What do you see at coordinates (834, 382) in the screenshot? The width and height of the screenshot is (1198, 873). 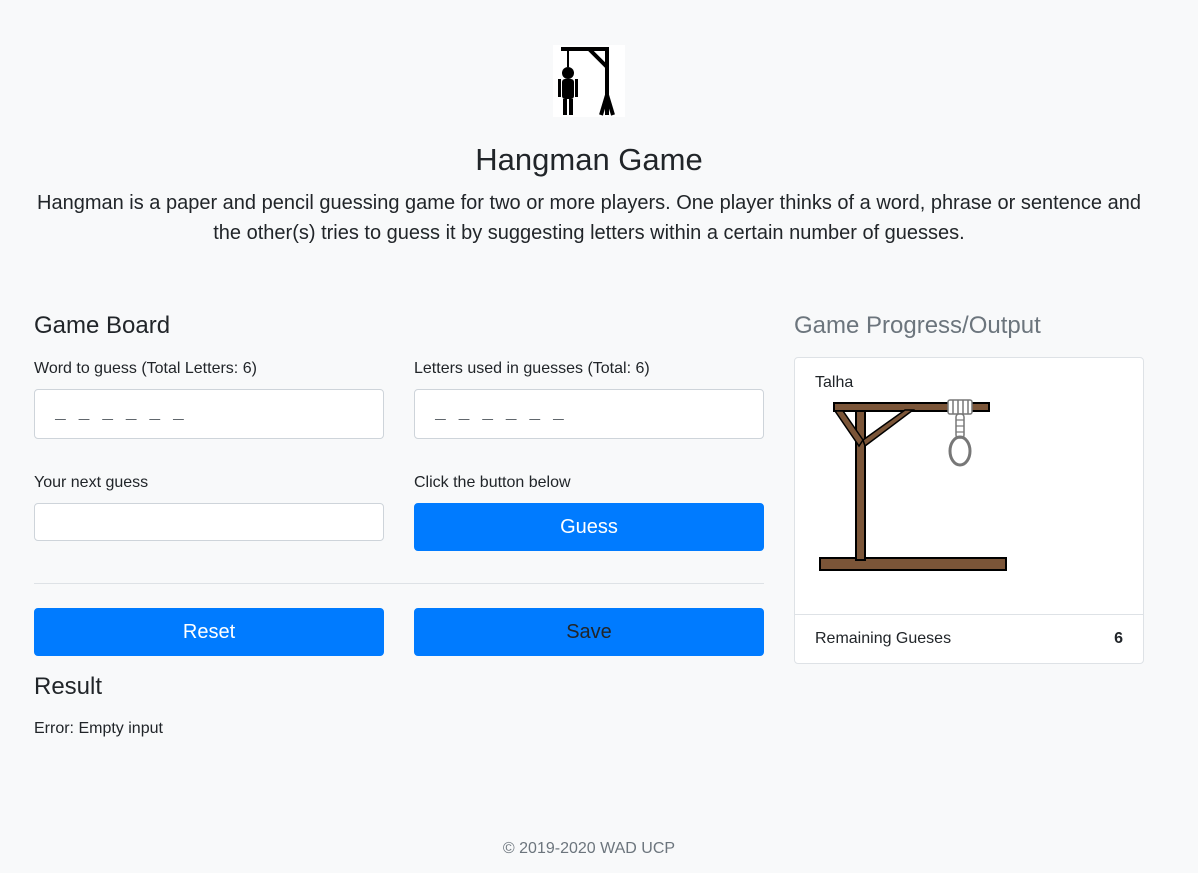 I see `player-name: Talha` at bounding box center [834, 382].